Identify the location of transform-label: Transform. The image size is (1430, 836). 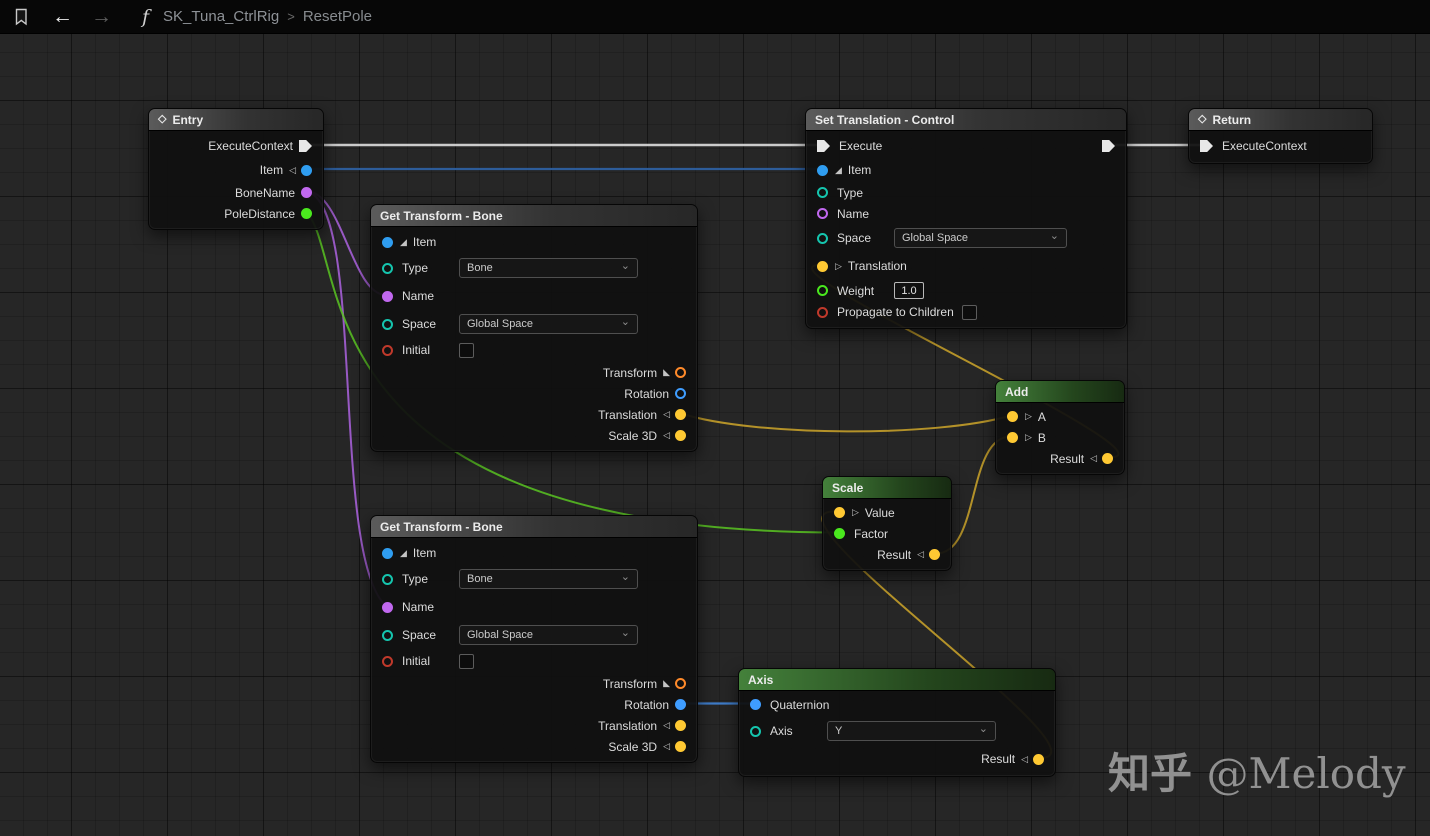
(630, 372).